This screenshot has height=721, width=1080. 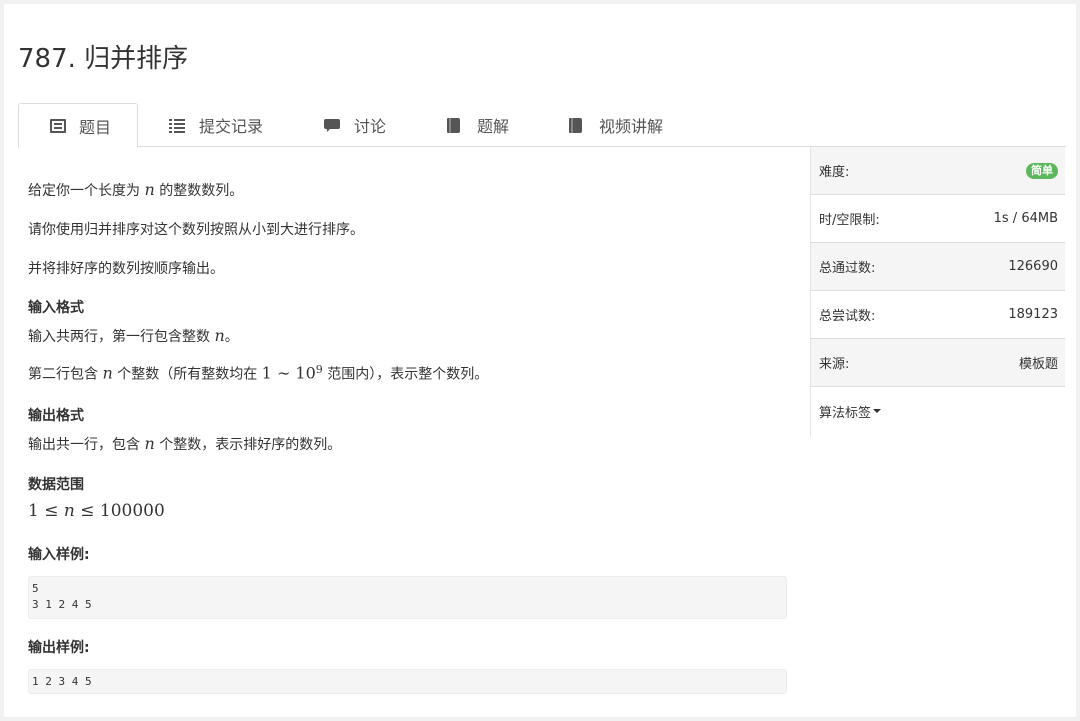 What do you see at coordinates (46, 511) in the screenshot?
I see `text: 1 ≤` at bounding box center [46, 511].